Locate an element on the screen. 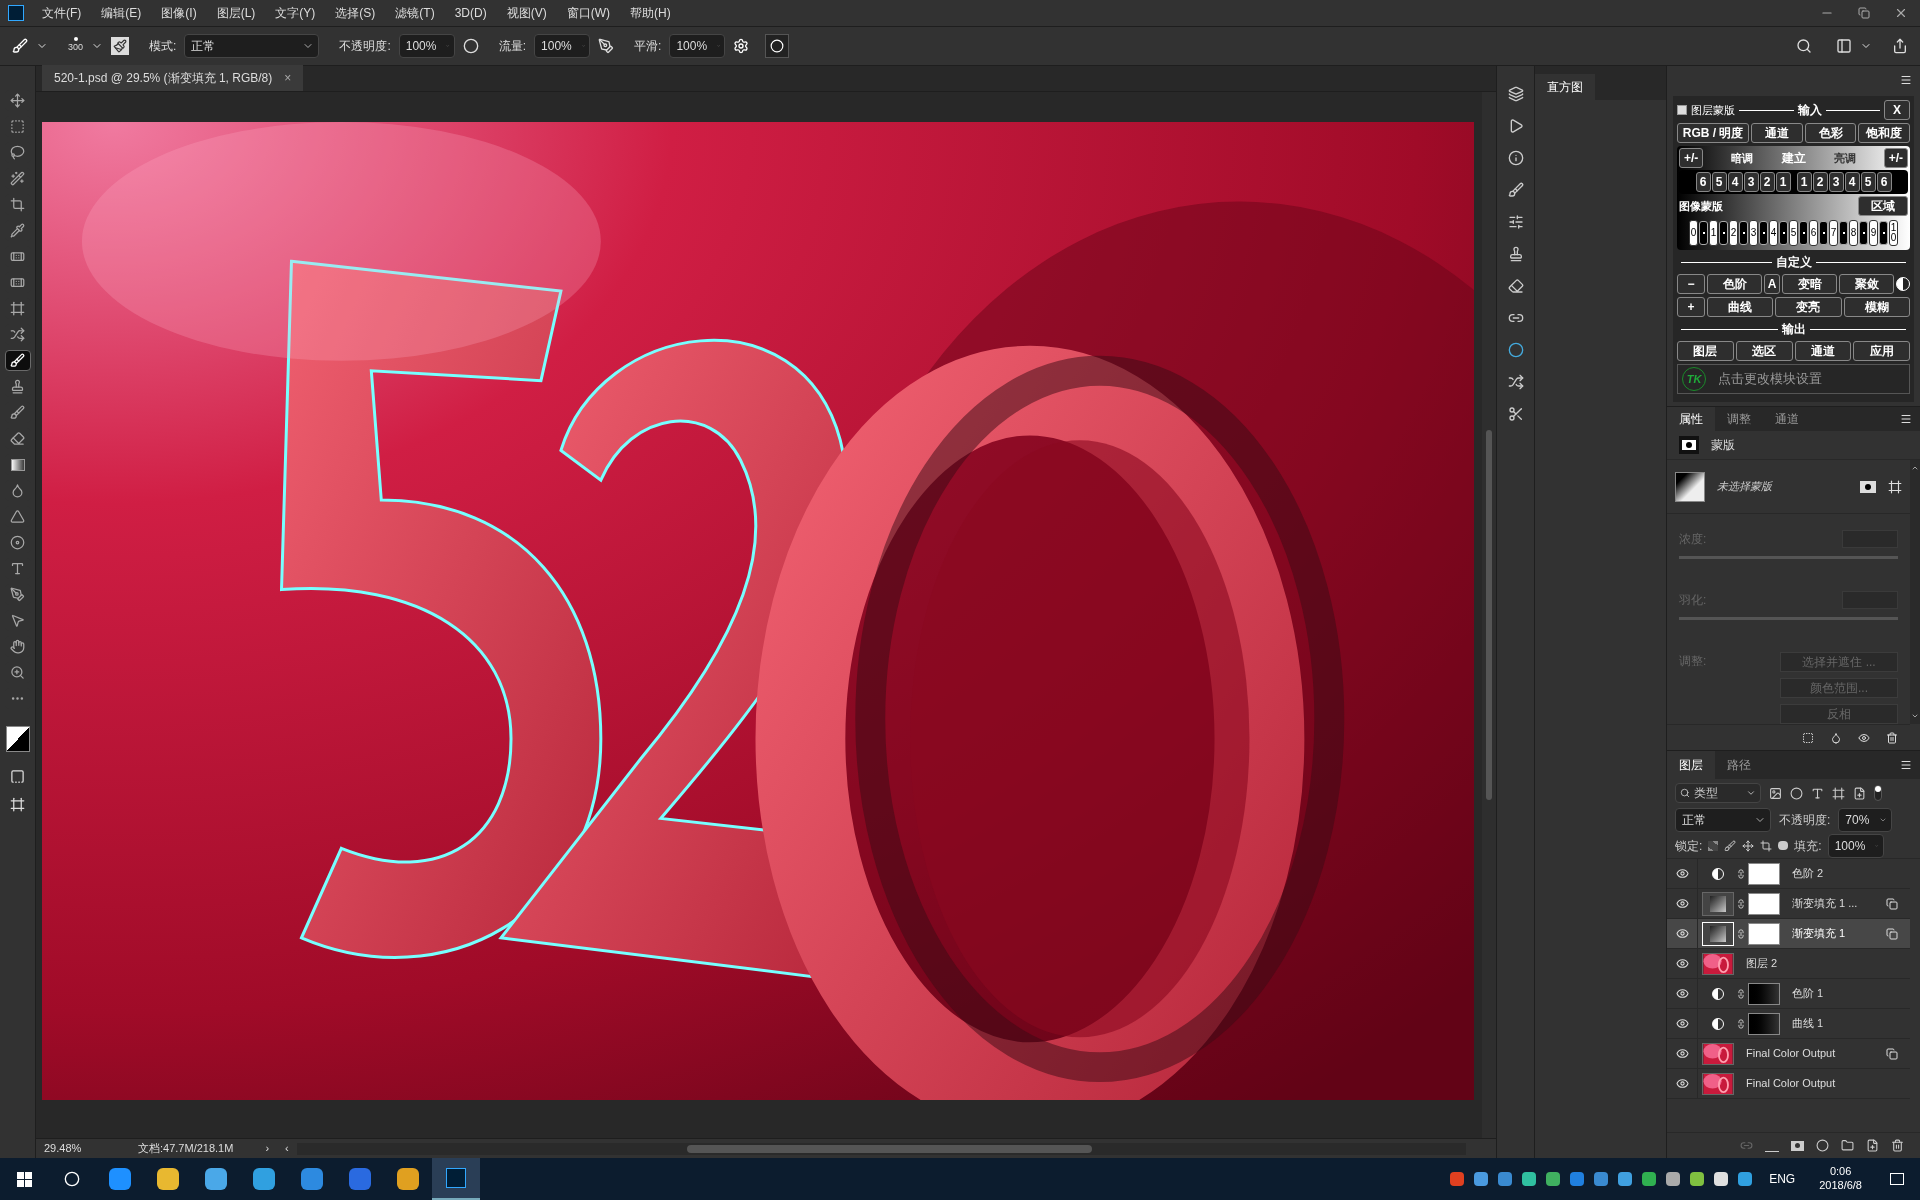 The image size is (1920, 1200). info-icon is located at coordinates (1515, 158).